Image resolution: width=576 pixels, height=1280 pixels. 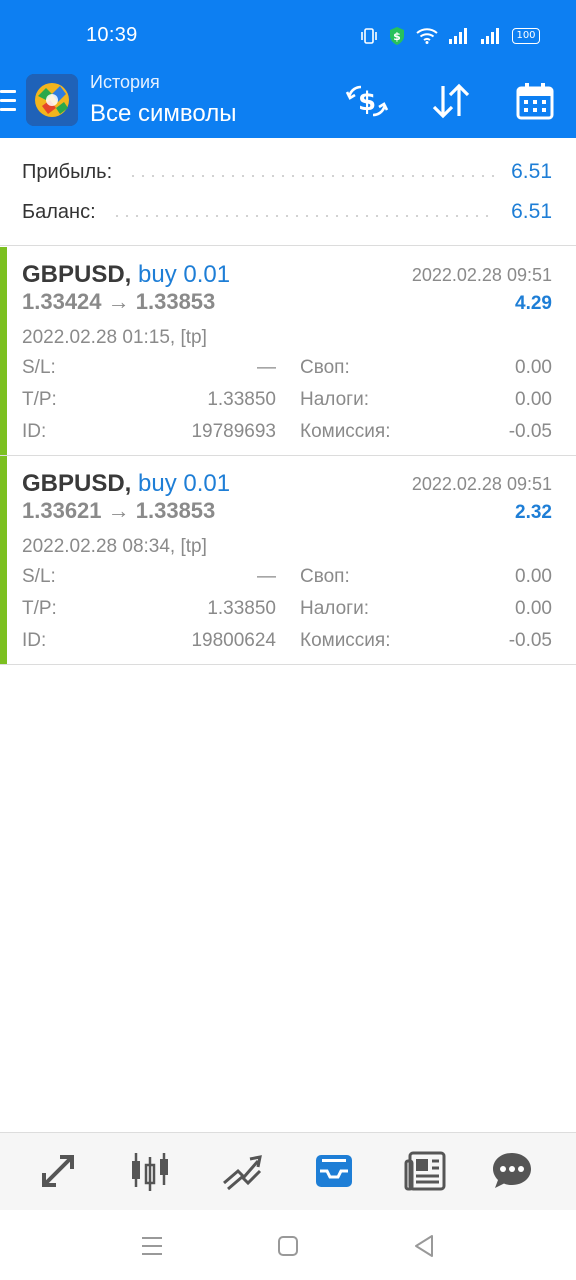 I want to click on deal-prices: 1.33621 → 1.33853, so click(x=119, y=510).